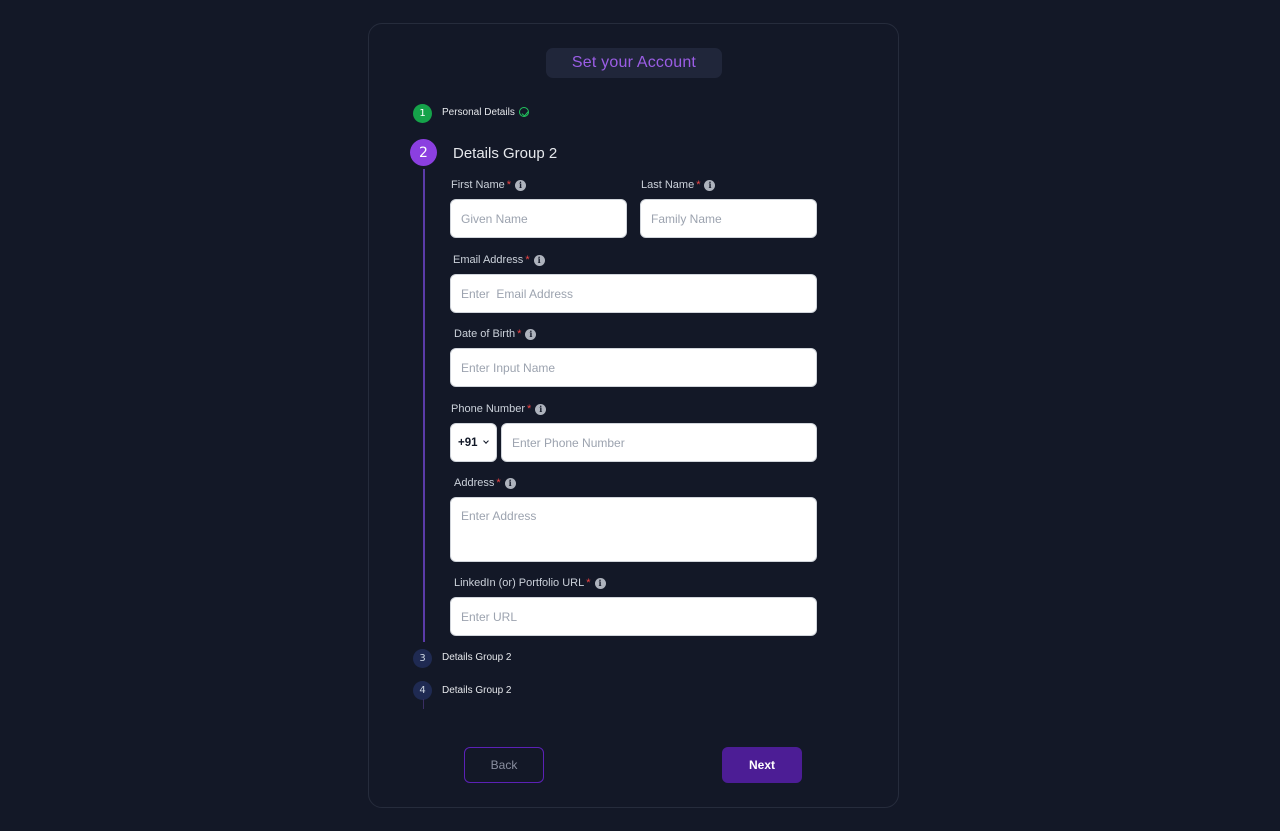  I want to click on step-4-circle: 4, so click(422, 690).